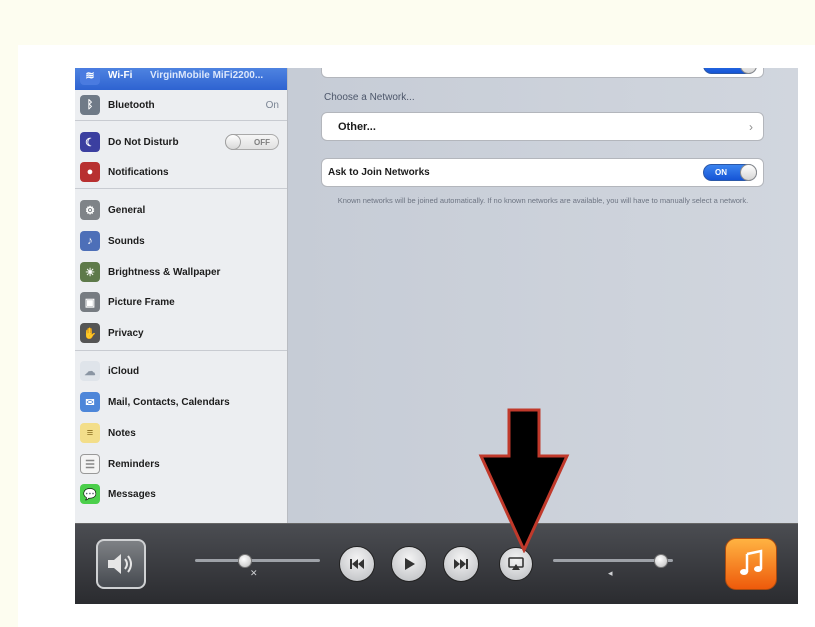 Image resolution: width=815 pixels, height=627 pixels. What do you see at coordinates (90, 76) in the screenshot?
I see `wifi-icon: ≋` at bounding box center [90, 76].